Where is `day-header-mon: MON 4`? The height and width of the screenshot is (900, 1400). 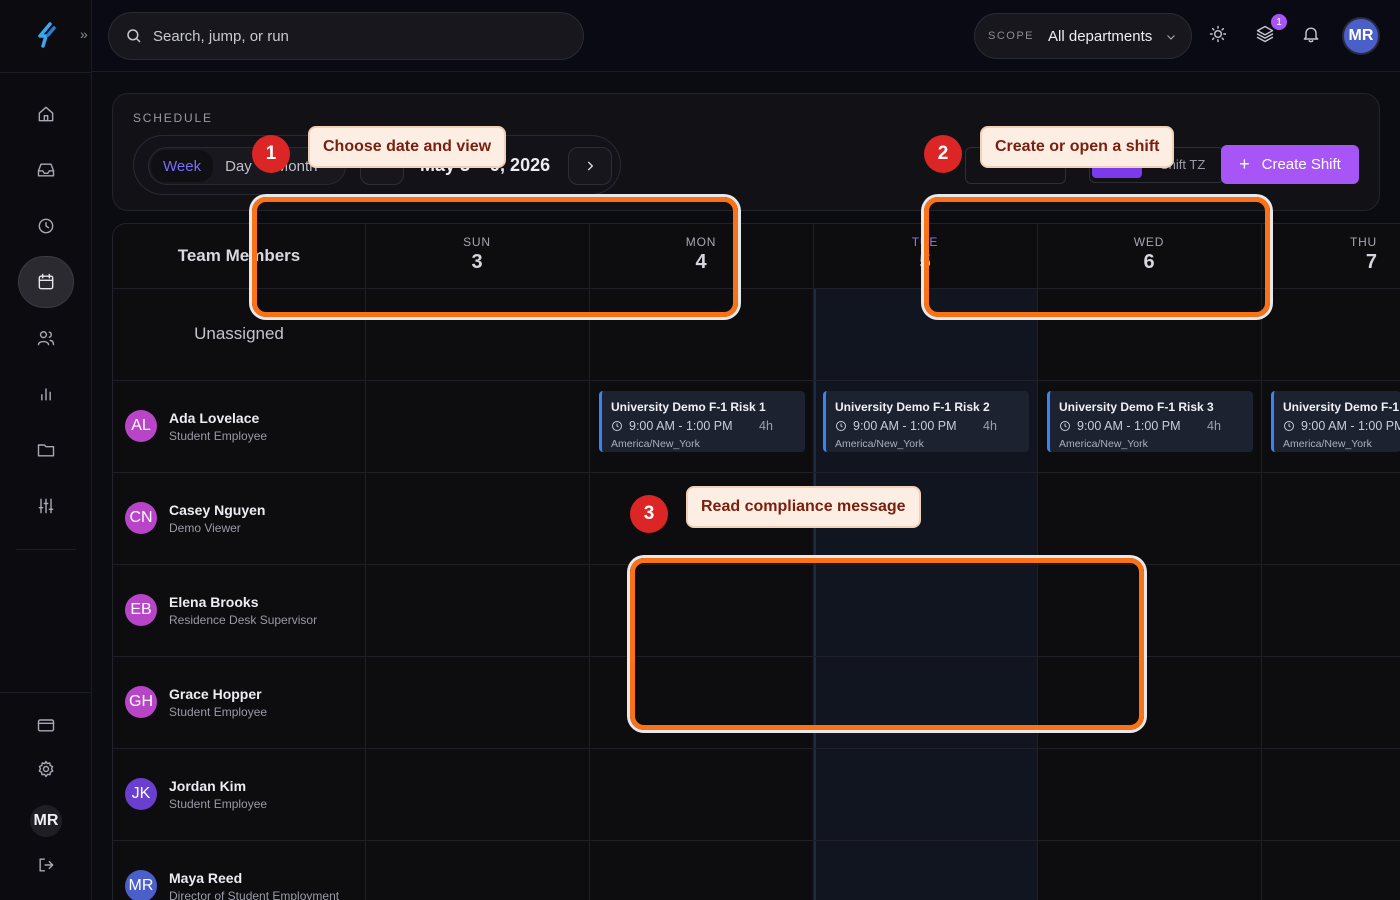 day-header-mon: MON 4 is located at coordinates (701, 256).